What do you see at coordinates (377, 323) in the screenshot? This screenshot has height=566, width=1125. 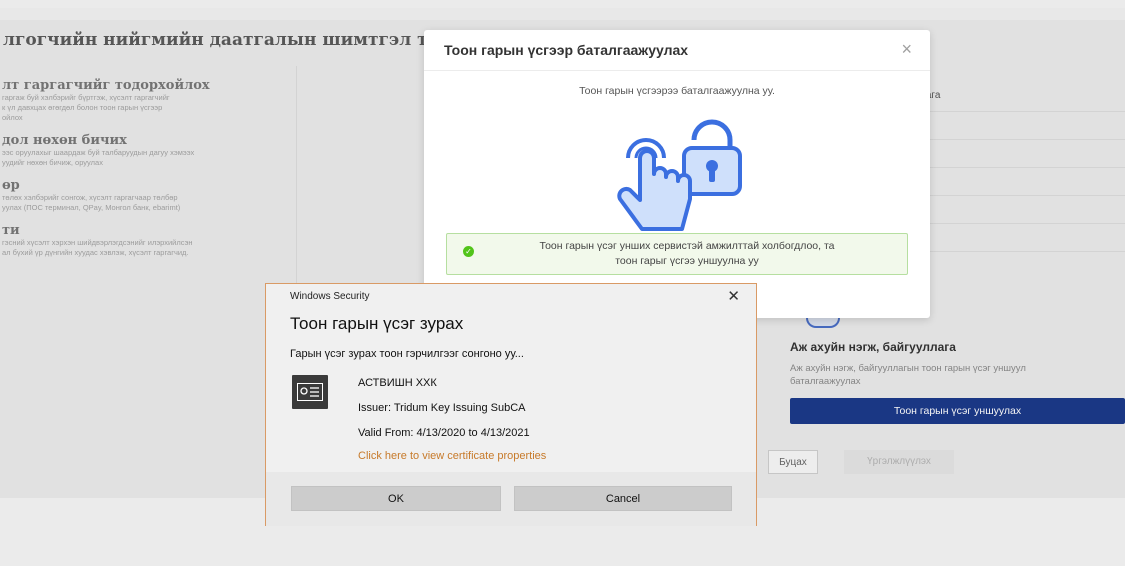 I see `dialog-title: Тоон гарын үсэг зурах` at bounding box center [377, 323].